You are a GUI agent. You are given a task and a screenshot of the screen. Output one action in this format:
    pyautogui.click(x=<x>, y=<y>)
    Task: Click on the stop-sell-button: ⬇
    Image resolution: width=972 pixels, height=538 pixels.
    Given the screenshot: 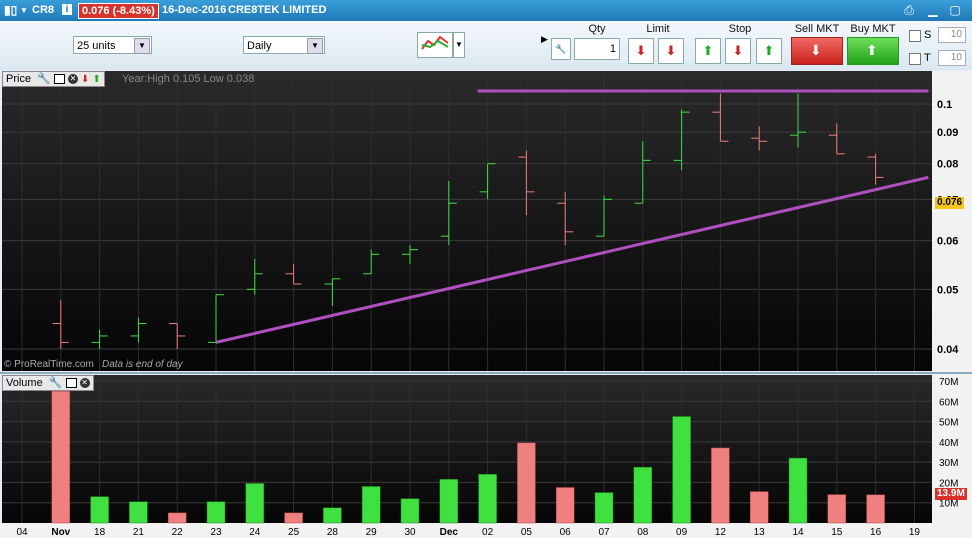 What is the action you would take?
    pyautogui.click(x=738, y=51)
    